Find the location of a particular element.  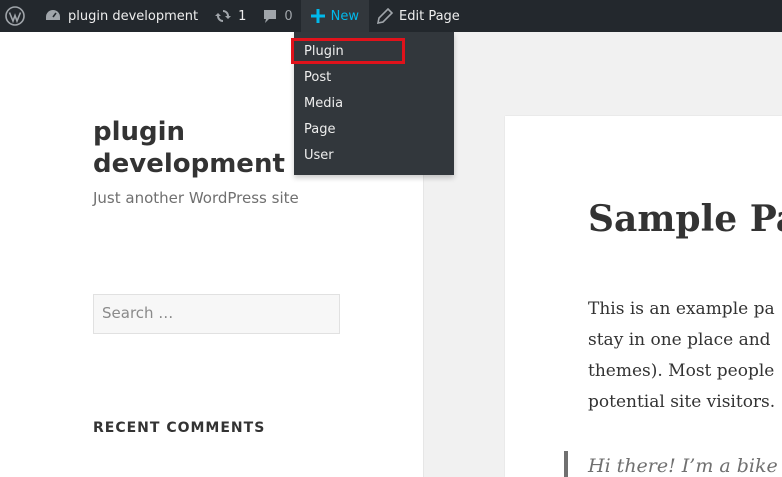

updates-count: 1 is located at coordinates (242, 16).